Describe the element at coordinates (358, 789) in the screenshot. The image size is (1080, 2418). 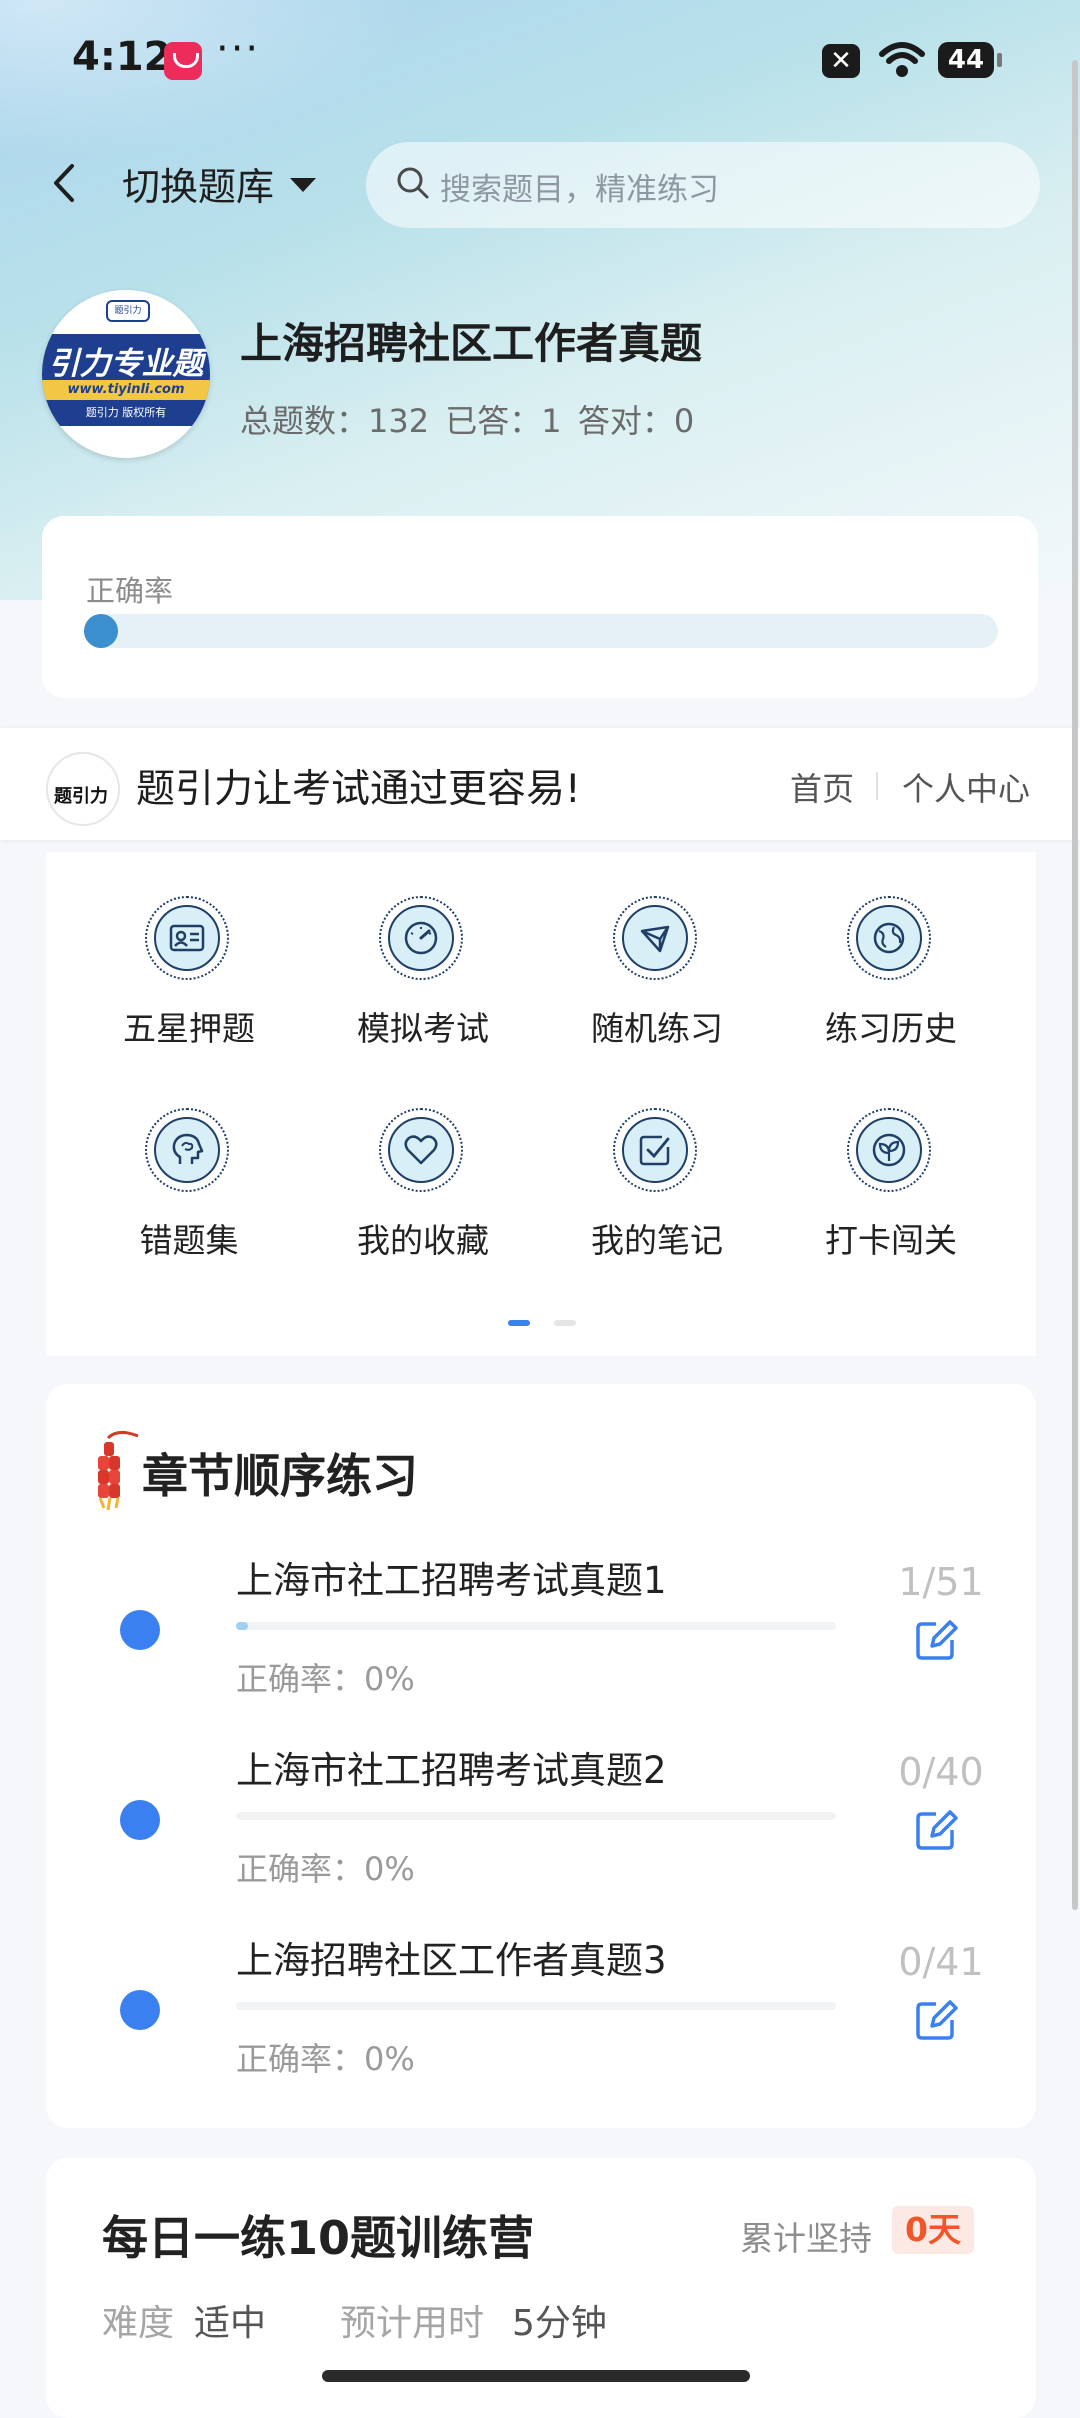
I see `banner-slogan: 题引力让考试通过更容易!` at that location.